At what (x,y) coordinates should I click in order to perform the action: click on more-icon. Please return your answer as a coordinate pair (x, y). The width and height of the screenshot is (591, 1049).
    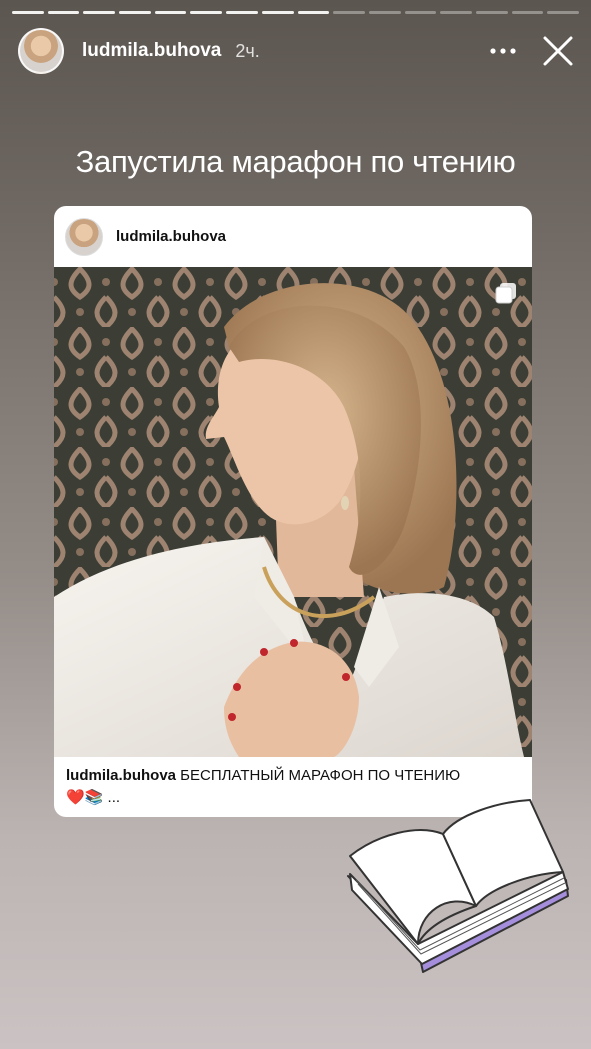
    Looking at the image, I should click on (503, 51).